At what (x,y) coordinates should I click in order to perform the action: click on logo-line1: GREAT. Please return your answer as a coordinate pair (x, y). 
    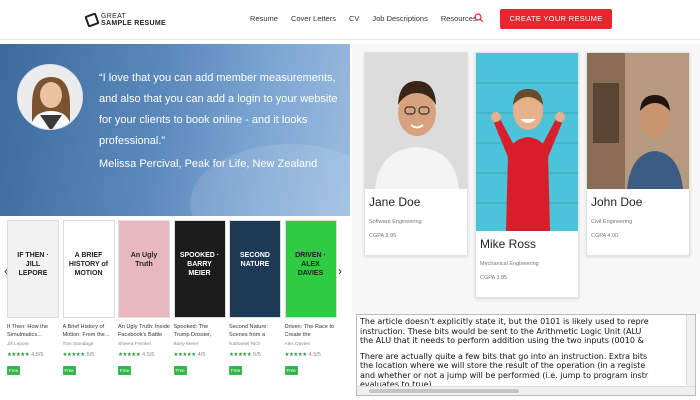
    Looking at the image, I should click on (114, 16).